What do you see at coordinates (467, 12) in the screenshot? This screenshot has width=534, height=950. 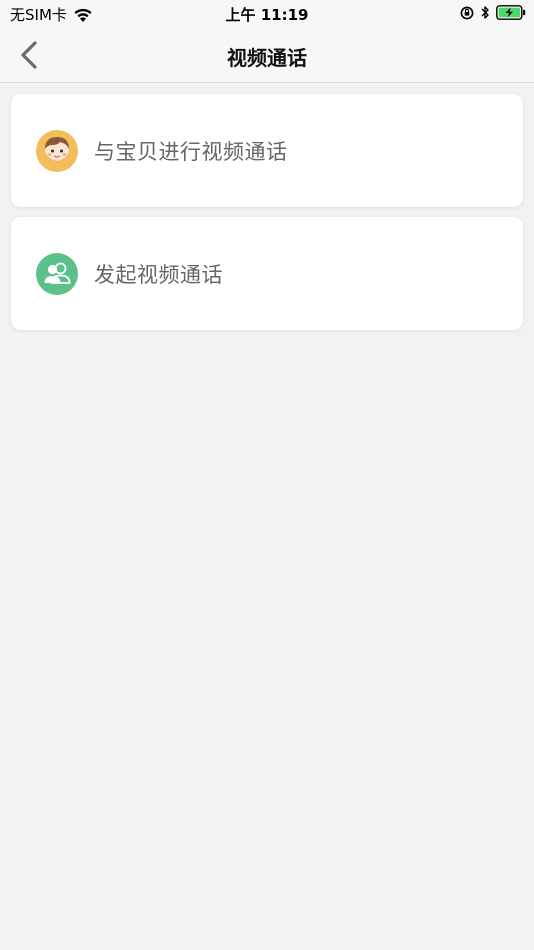 I see `orientation-lock-icon` at bounding box center [467, 12].